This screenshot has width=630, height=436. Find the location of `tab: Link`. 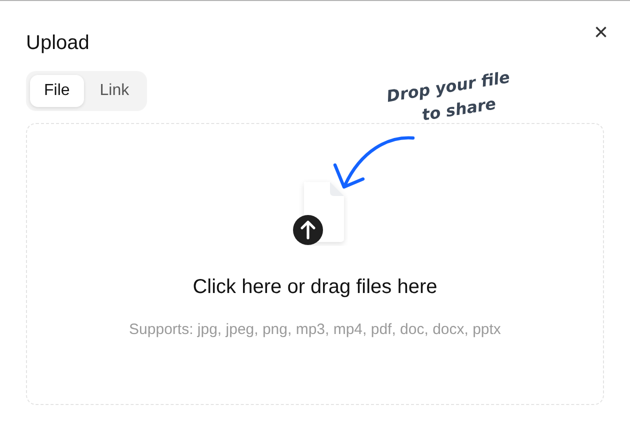

tab: Link is located at coordinates (115, 91).